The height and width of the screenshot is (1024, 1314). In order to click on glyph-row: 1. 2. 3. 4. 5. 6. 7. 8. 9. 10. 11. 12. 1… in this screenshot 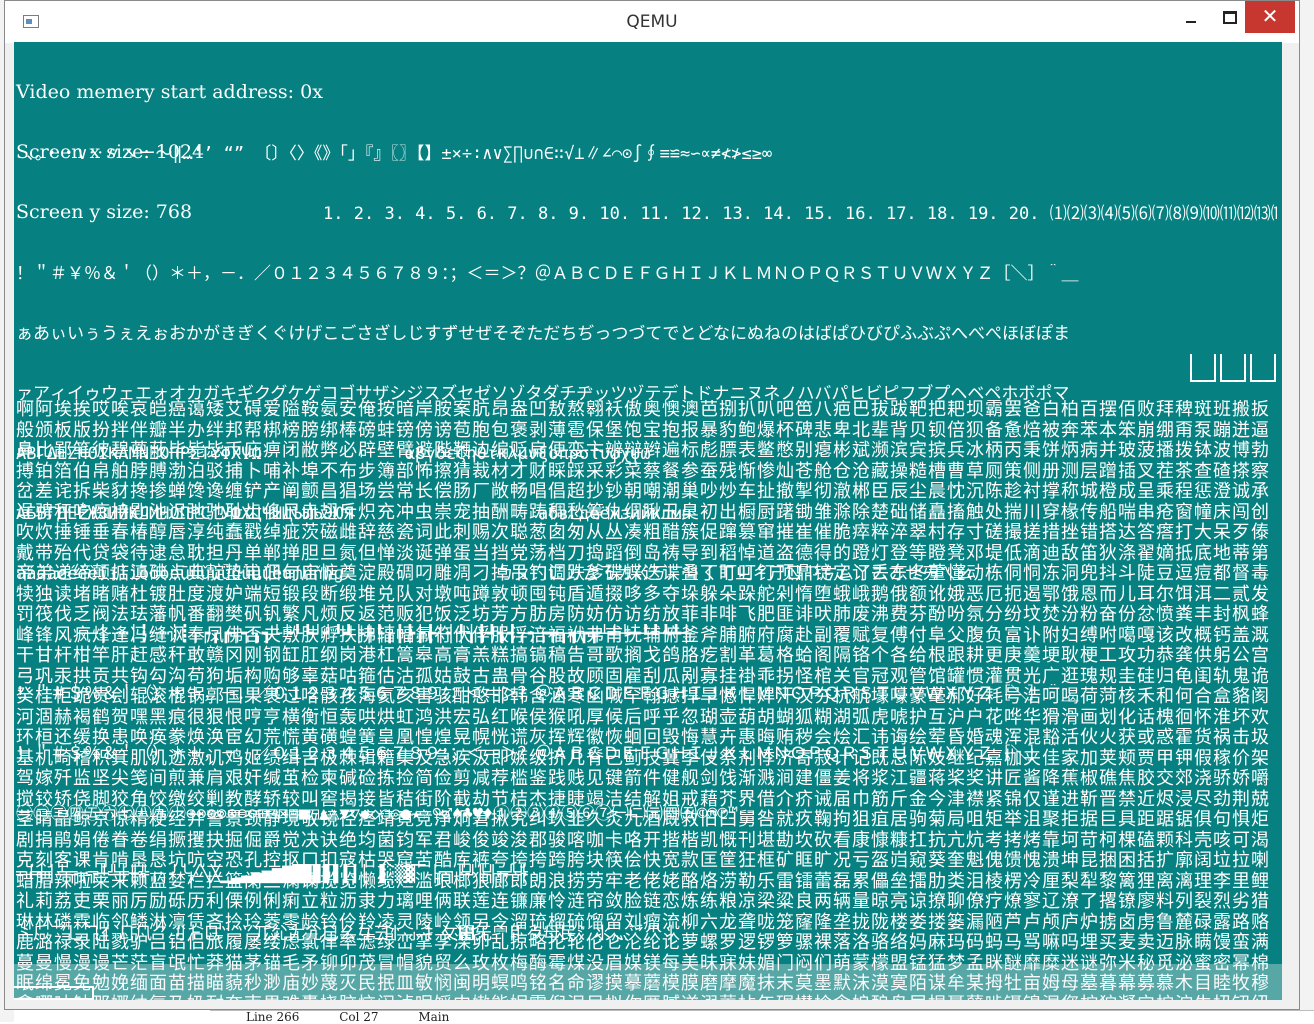, I will do `click(800, 214)`.